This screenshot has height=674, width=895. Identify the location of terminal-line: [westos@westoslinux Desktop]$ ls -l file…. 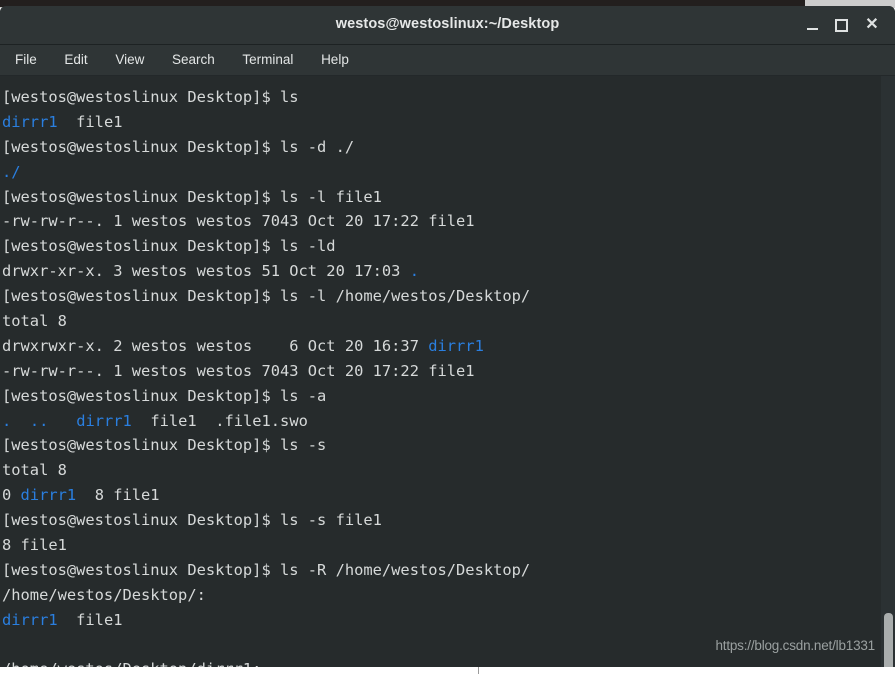
(440, 197).